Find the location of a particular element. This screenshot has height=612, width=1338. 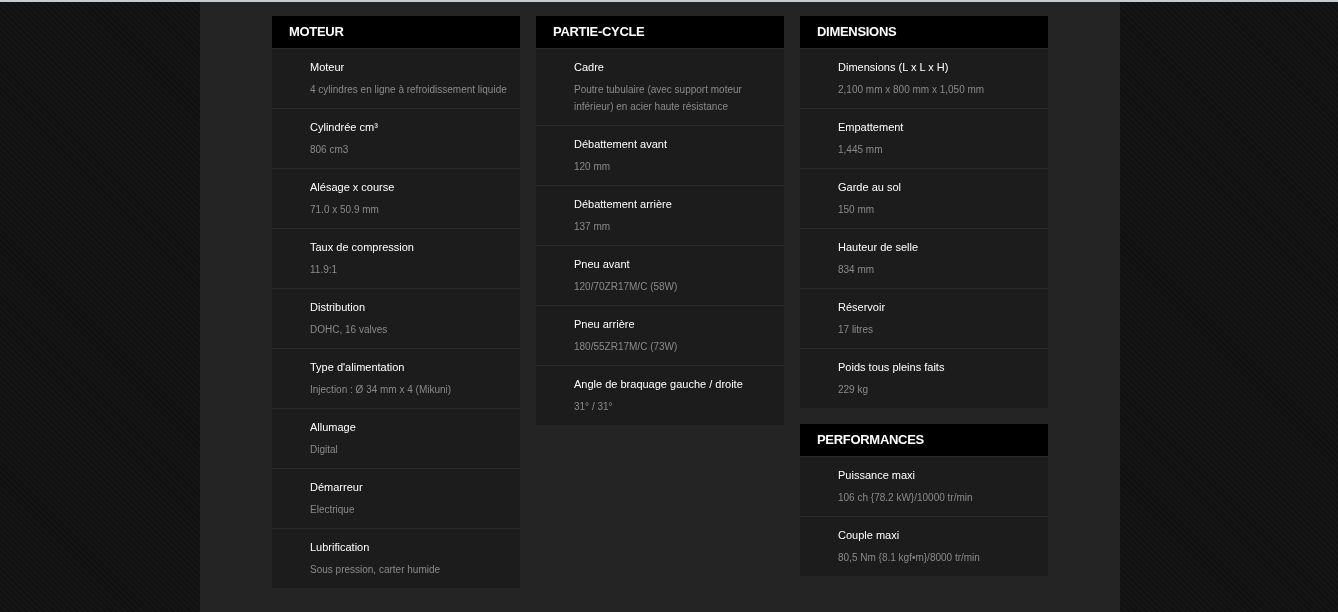

spec-label: Lubrification is located at coordinates (340, 547).